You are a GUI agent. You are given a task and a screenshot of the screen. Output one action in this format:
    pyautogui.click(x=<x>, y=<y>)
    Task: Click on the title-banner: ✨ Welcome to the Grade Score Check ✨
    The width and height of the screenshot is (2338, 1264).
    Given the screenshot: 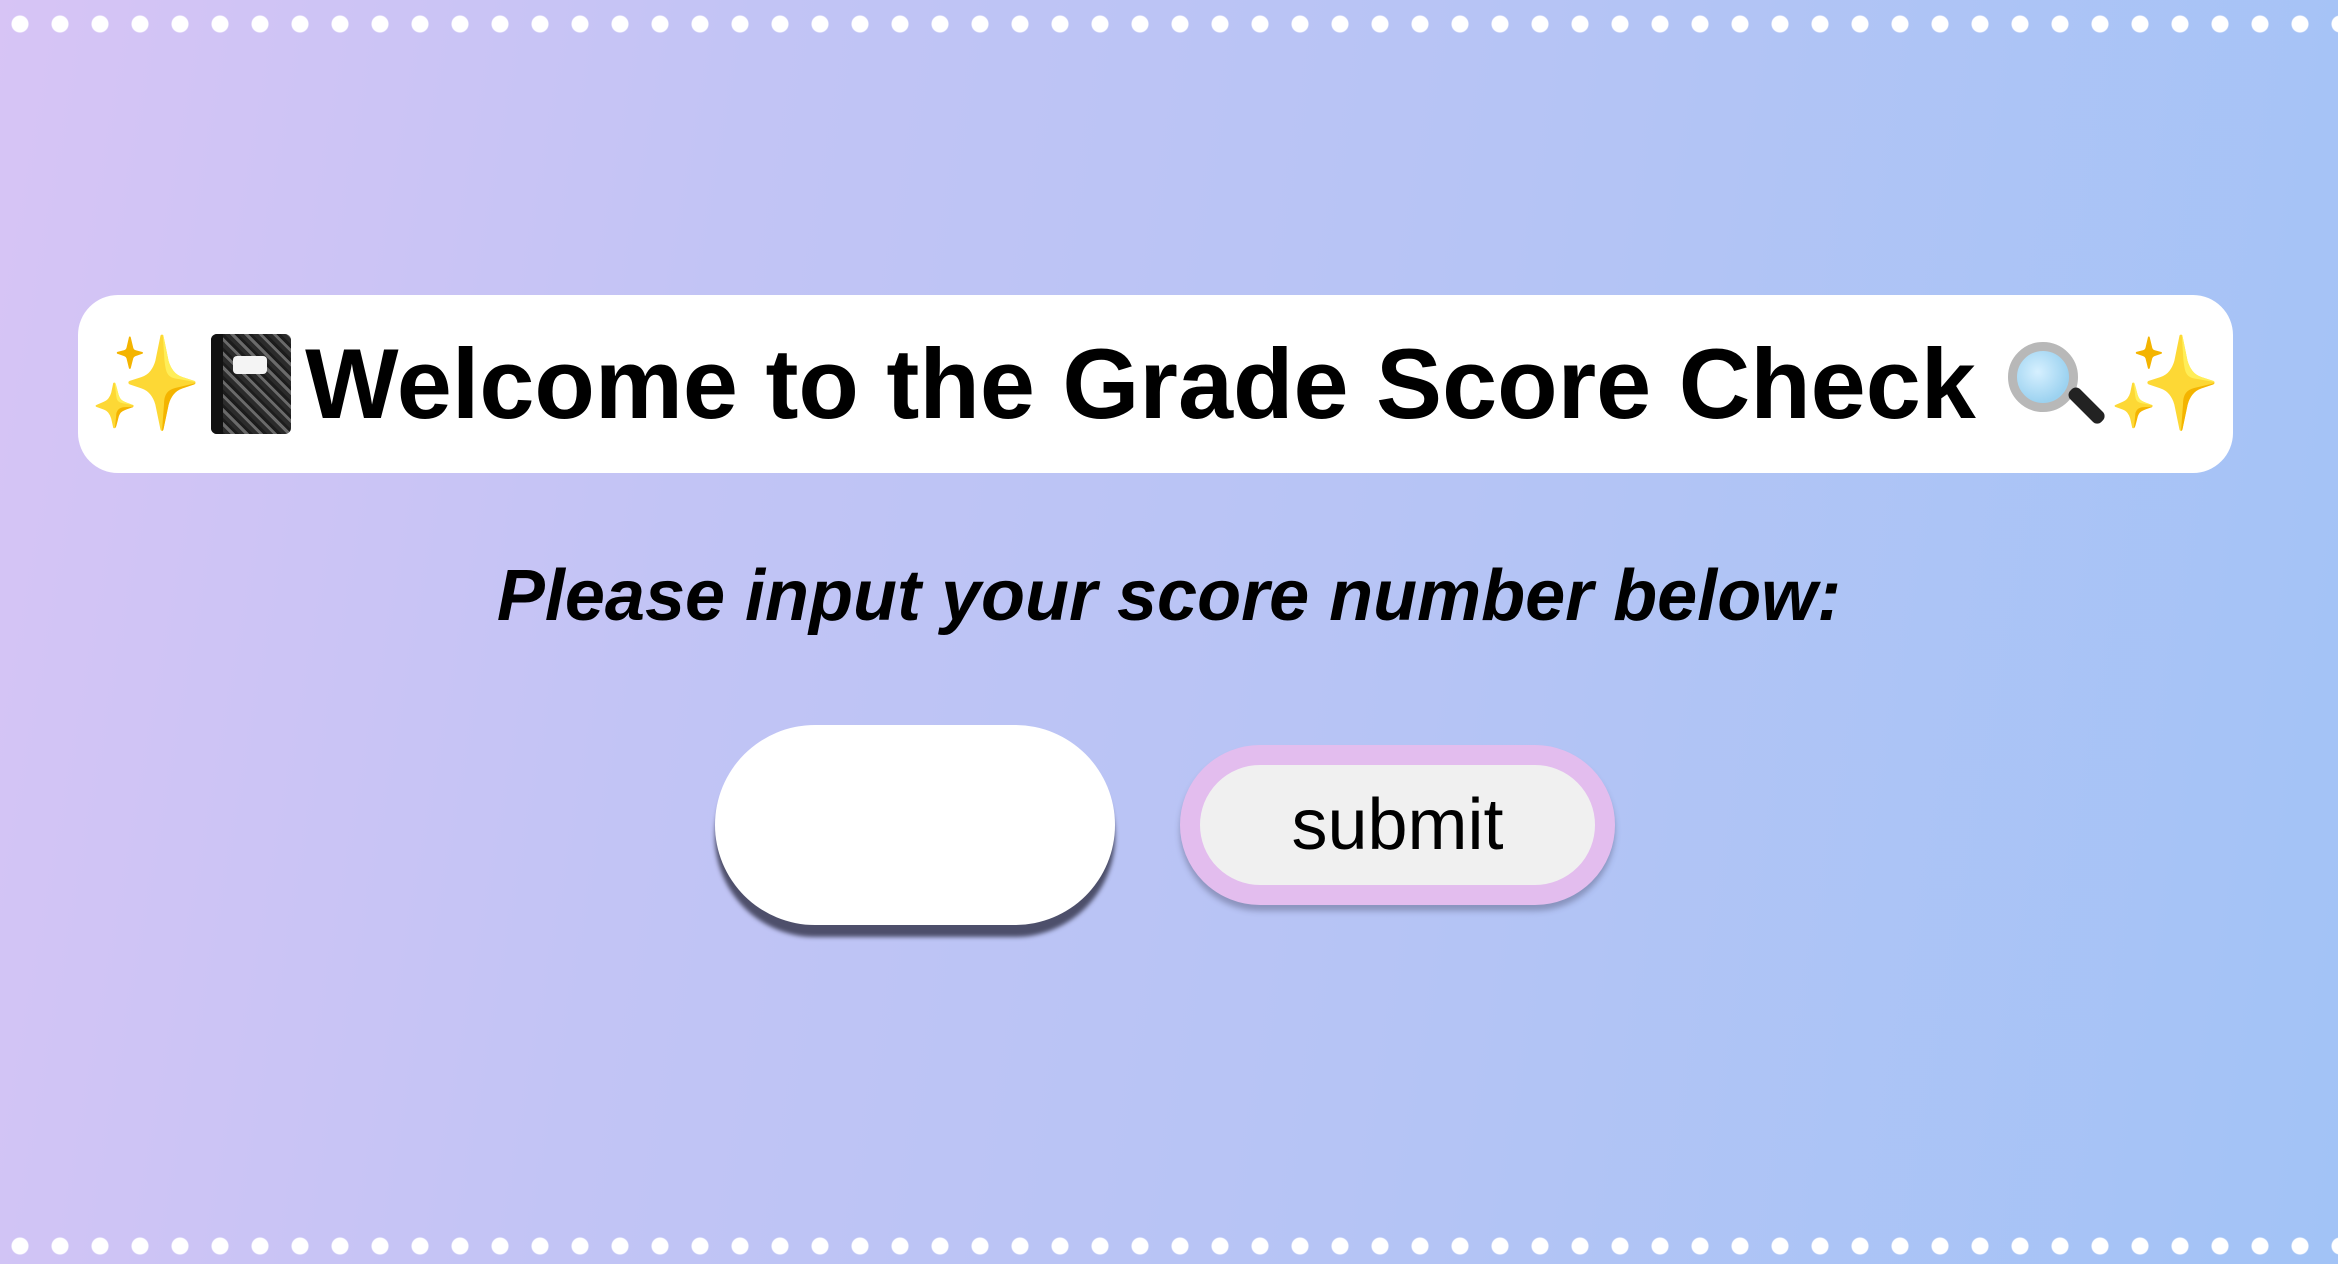 What is the action you would take?
    pyautogui.click(x=1155, y=384)
    